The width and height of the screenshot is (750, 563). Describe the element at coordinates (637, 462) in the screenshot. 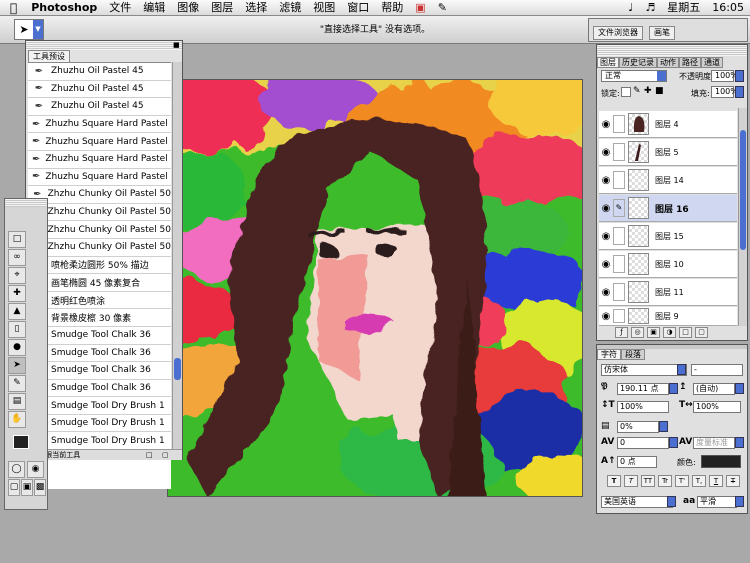

I see `baseline-shift-input: 0 点` at that location.